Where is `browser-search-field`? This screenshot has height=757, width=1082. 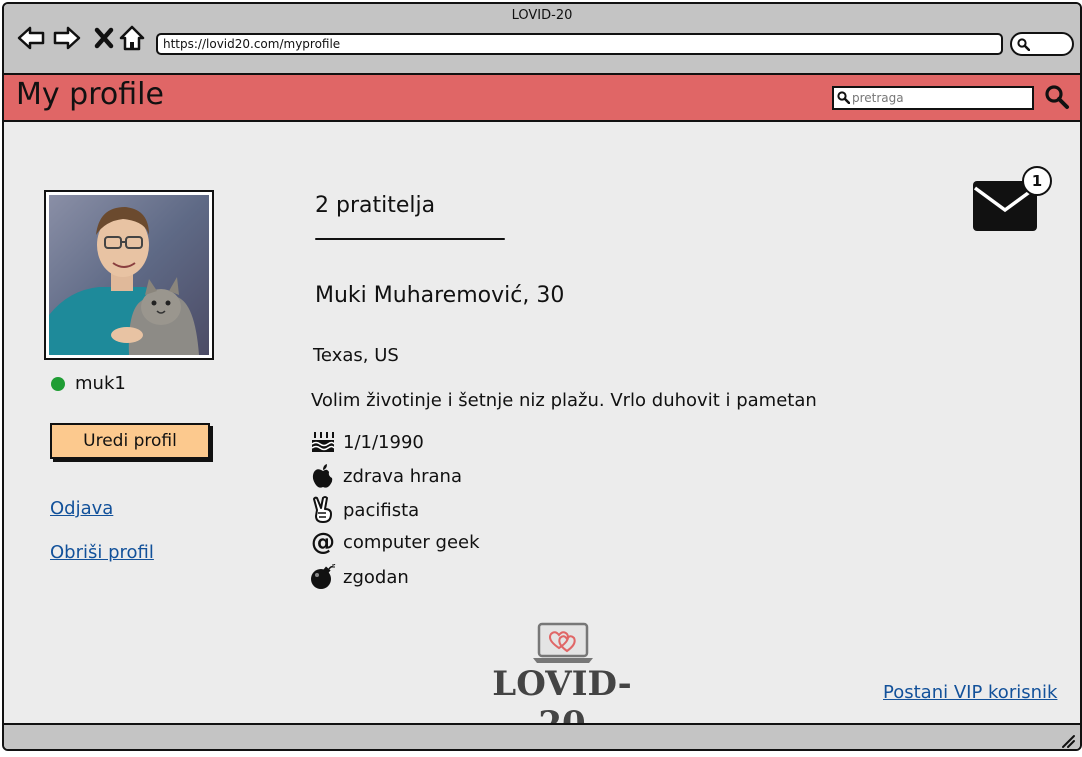 browser-search-field is located at coordinates (1042, 44).